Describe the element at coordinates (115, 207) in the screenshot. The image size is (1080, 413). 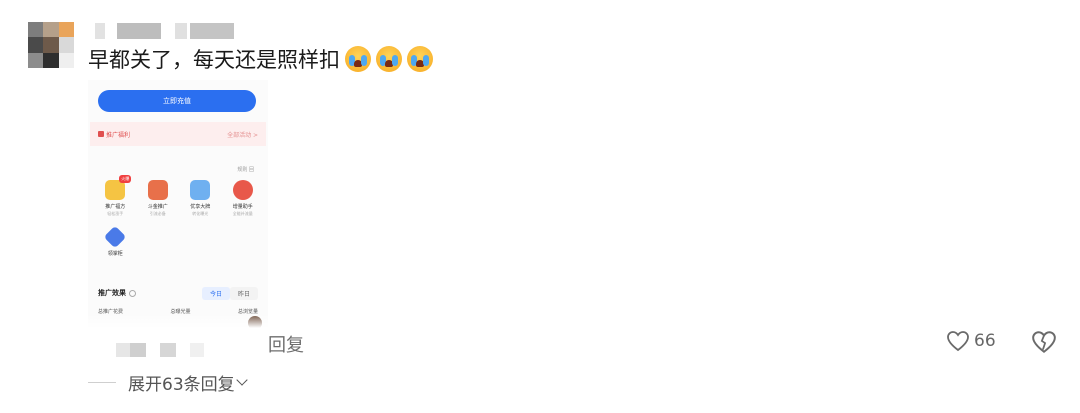
I see `tool-label: 推广福方` at that location.